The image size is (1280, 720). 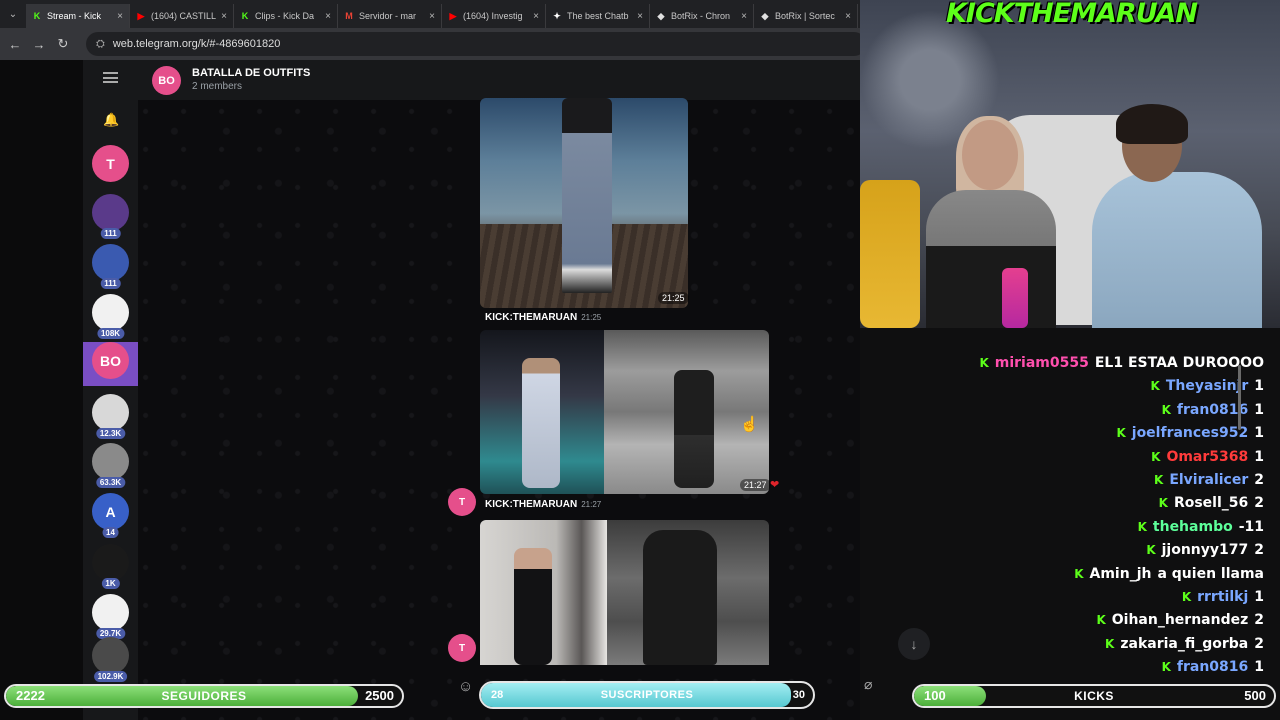 I want to click on stream-chat-line: K Oihan_hernandez 2, so click(x=1180, y=620).